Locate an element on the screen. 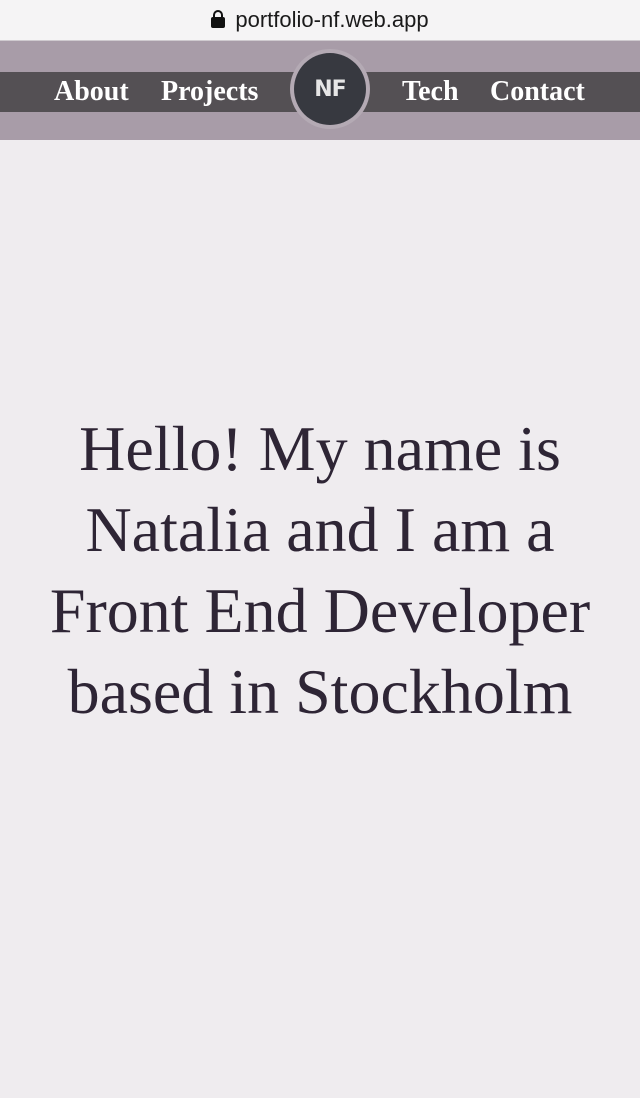 The image size is (640, 1098). nav-link-contact: Contact is located at coordinates (537, 92).